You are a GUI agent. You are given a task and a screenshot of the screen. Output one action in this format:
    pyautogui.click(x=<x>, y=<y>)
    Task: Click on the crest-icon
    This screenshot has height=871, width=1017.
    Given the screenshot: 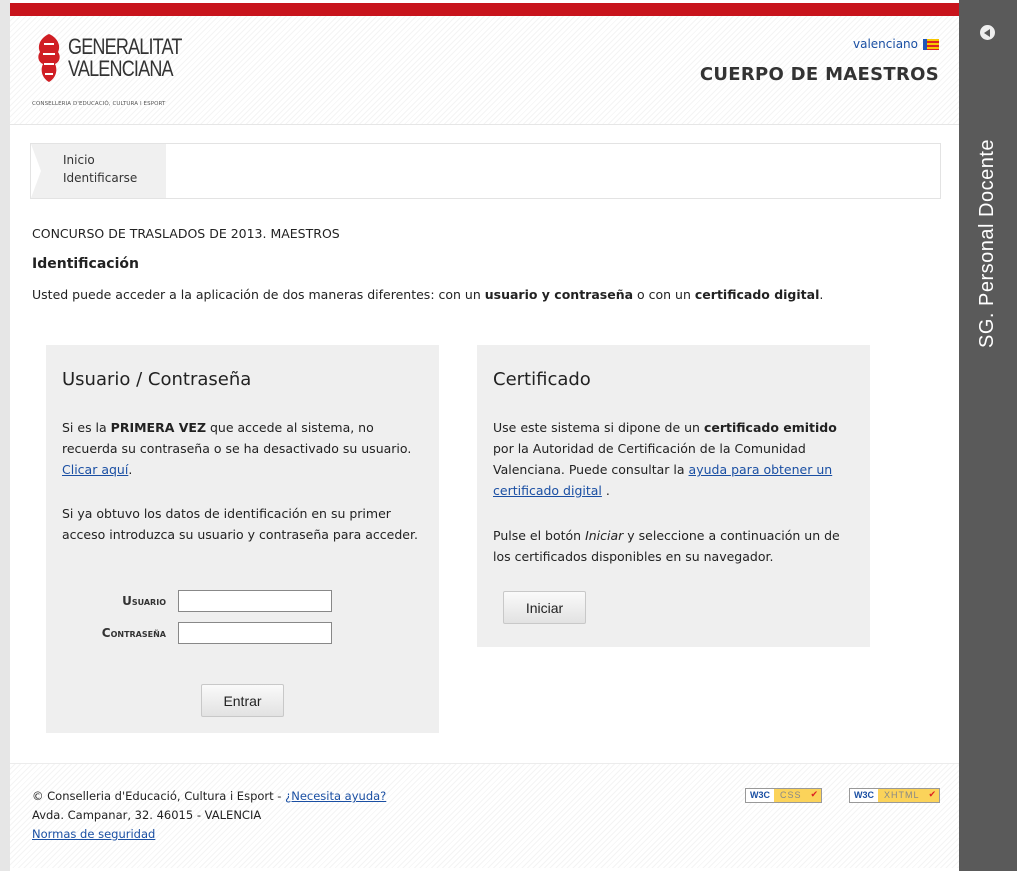 What is the action you would take?
    pyautogui.click(x=49, y=58)
    